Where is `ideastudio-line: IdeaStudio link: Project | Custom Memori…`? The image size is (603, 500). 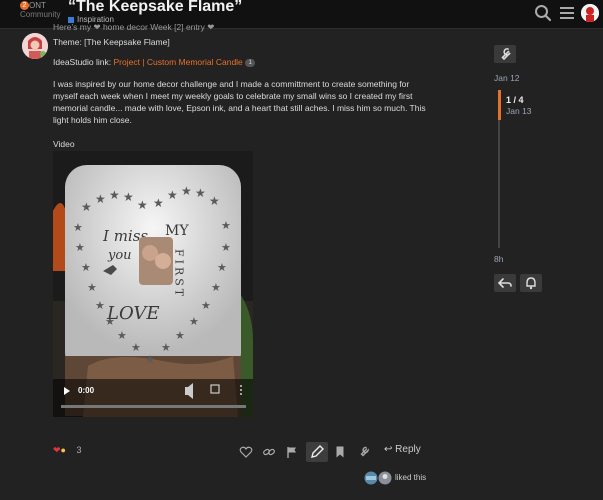
ideastudio-line: IdeaStudio link: Project | Custom Memori… is located at coordinates (154, 62).